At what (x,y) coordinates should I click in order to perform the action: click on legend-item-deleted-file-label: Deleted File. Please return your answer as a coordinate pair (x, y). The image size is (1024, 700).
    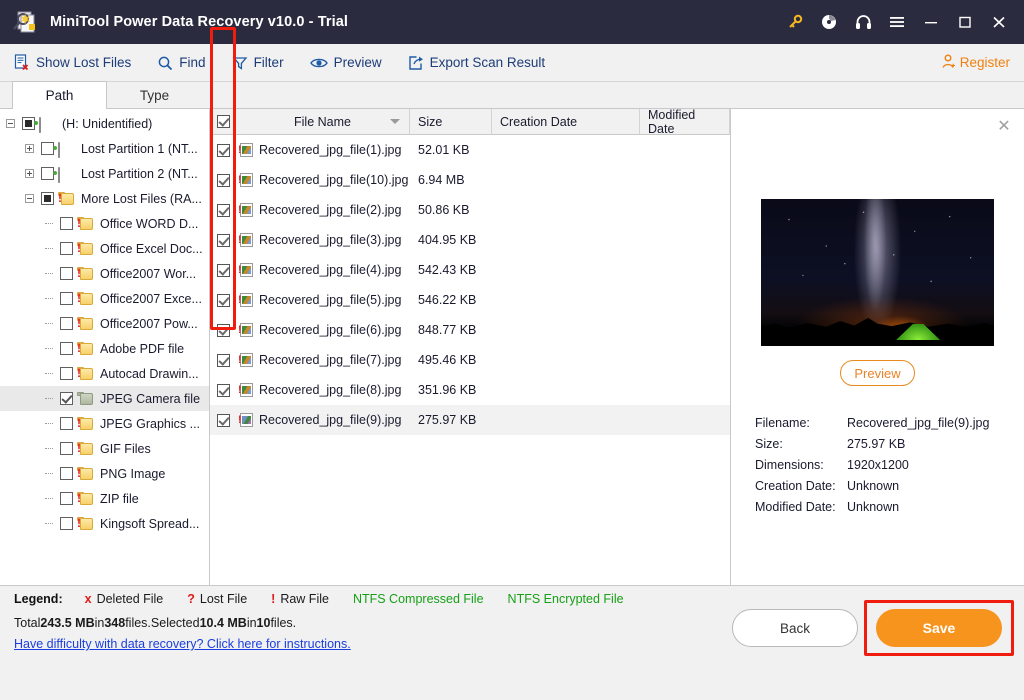
    Looking at the image, I should click on (130, 598).